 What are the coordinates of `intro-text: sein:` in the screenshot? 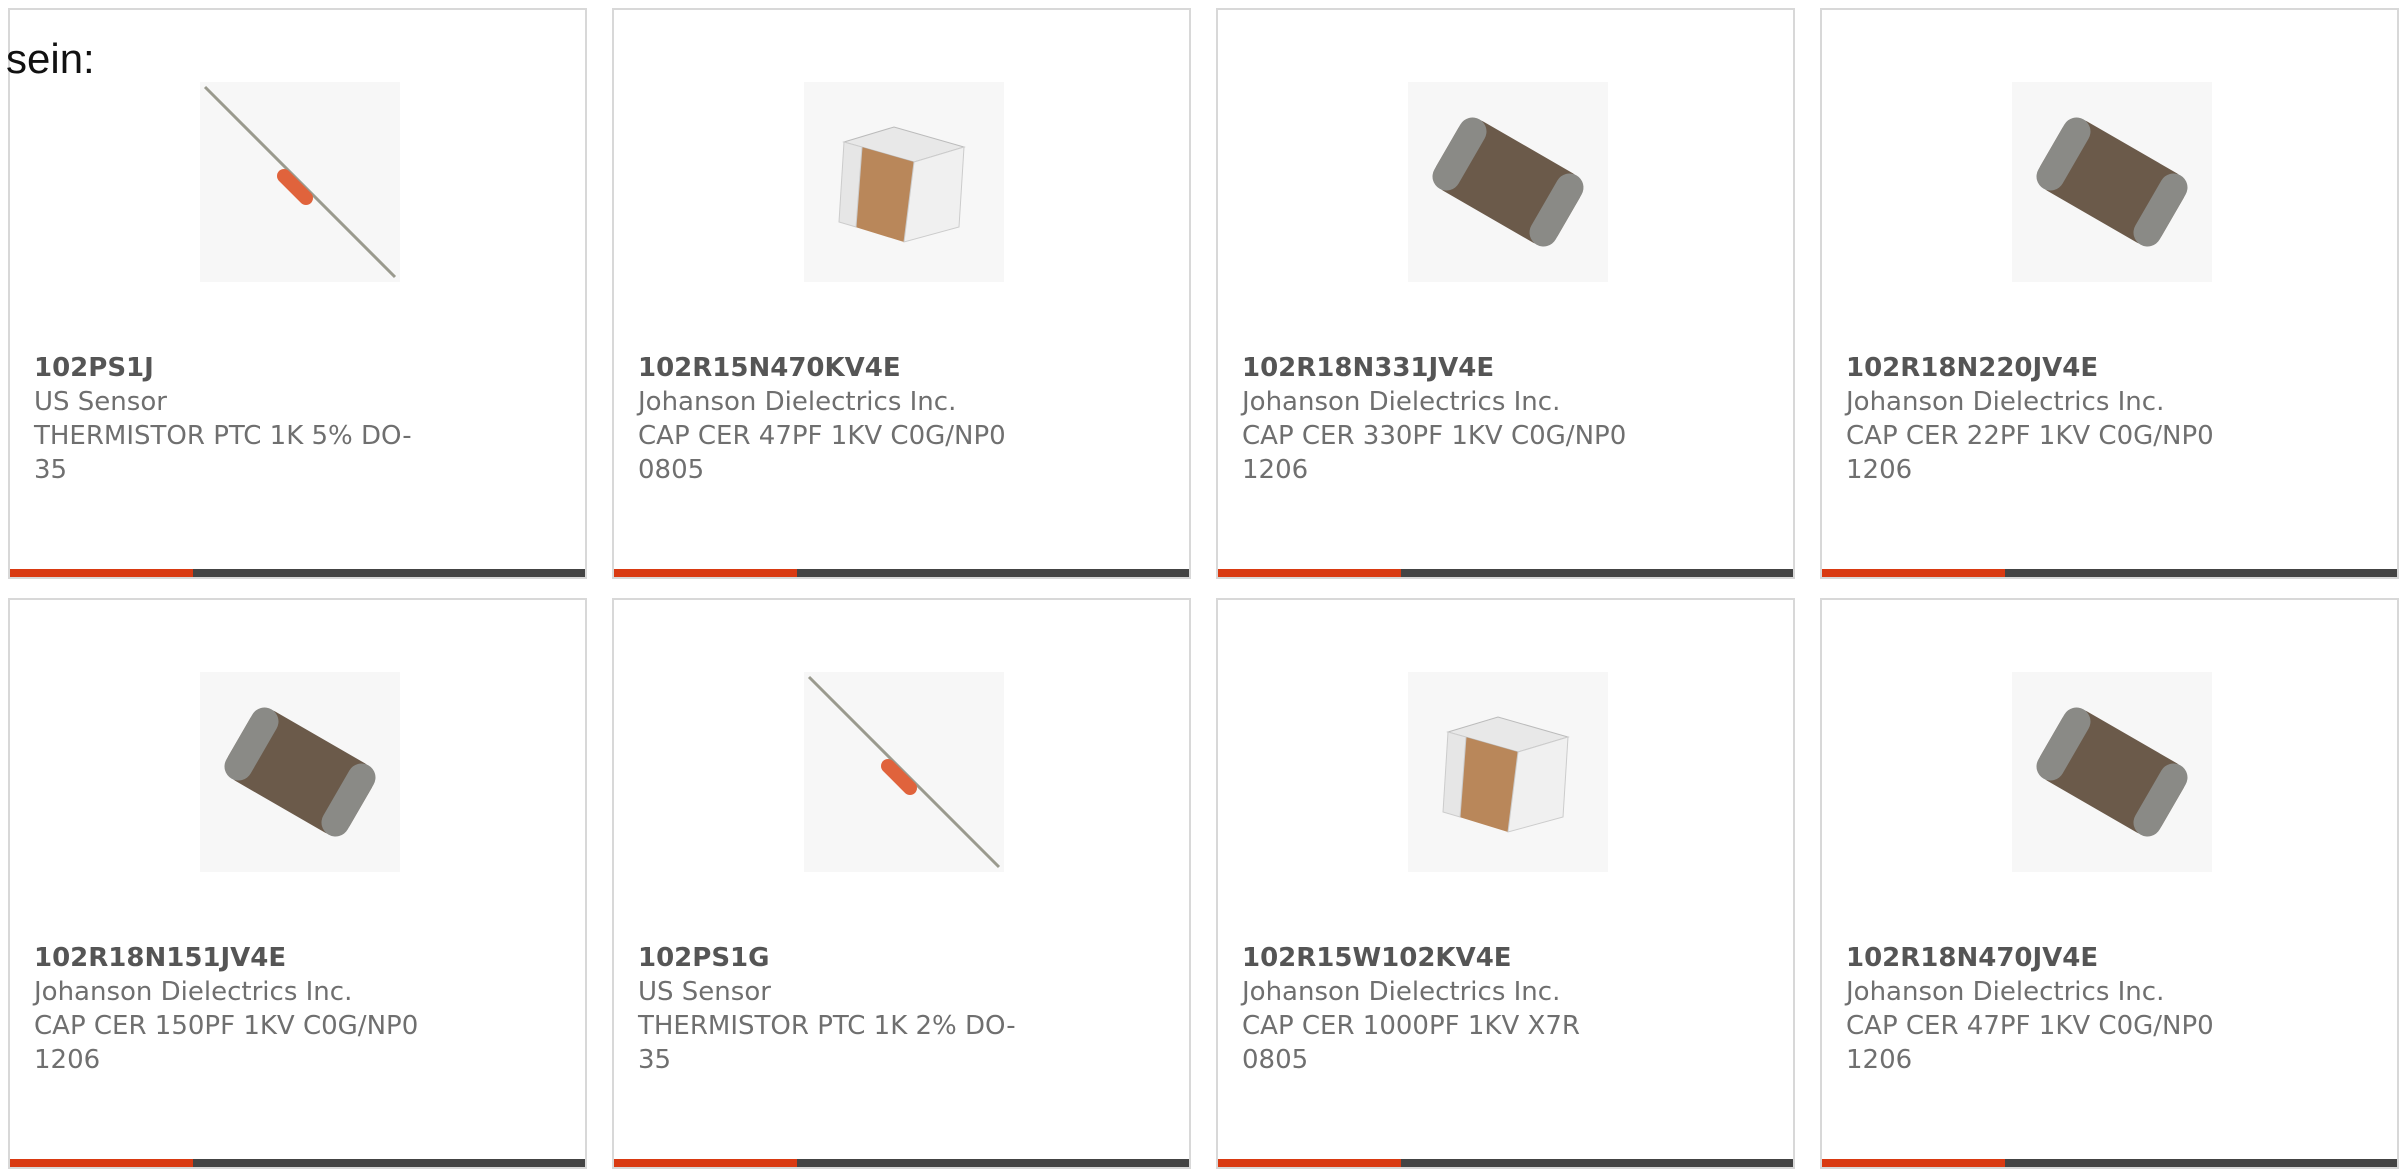 It's located at (50, 58).